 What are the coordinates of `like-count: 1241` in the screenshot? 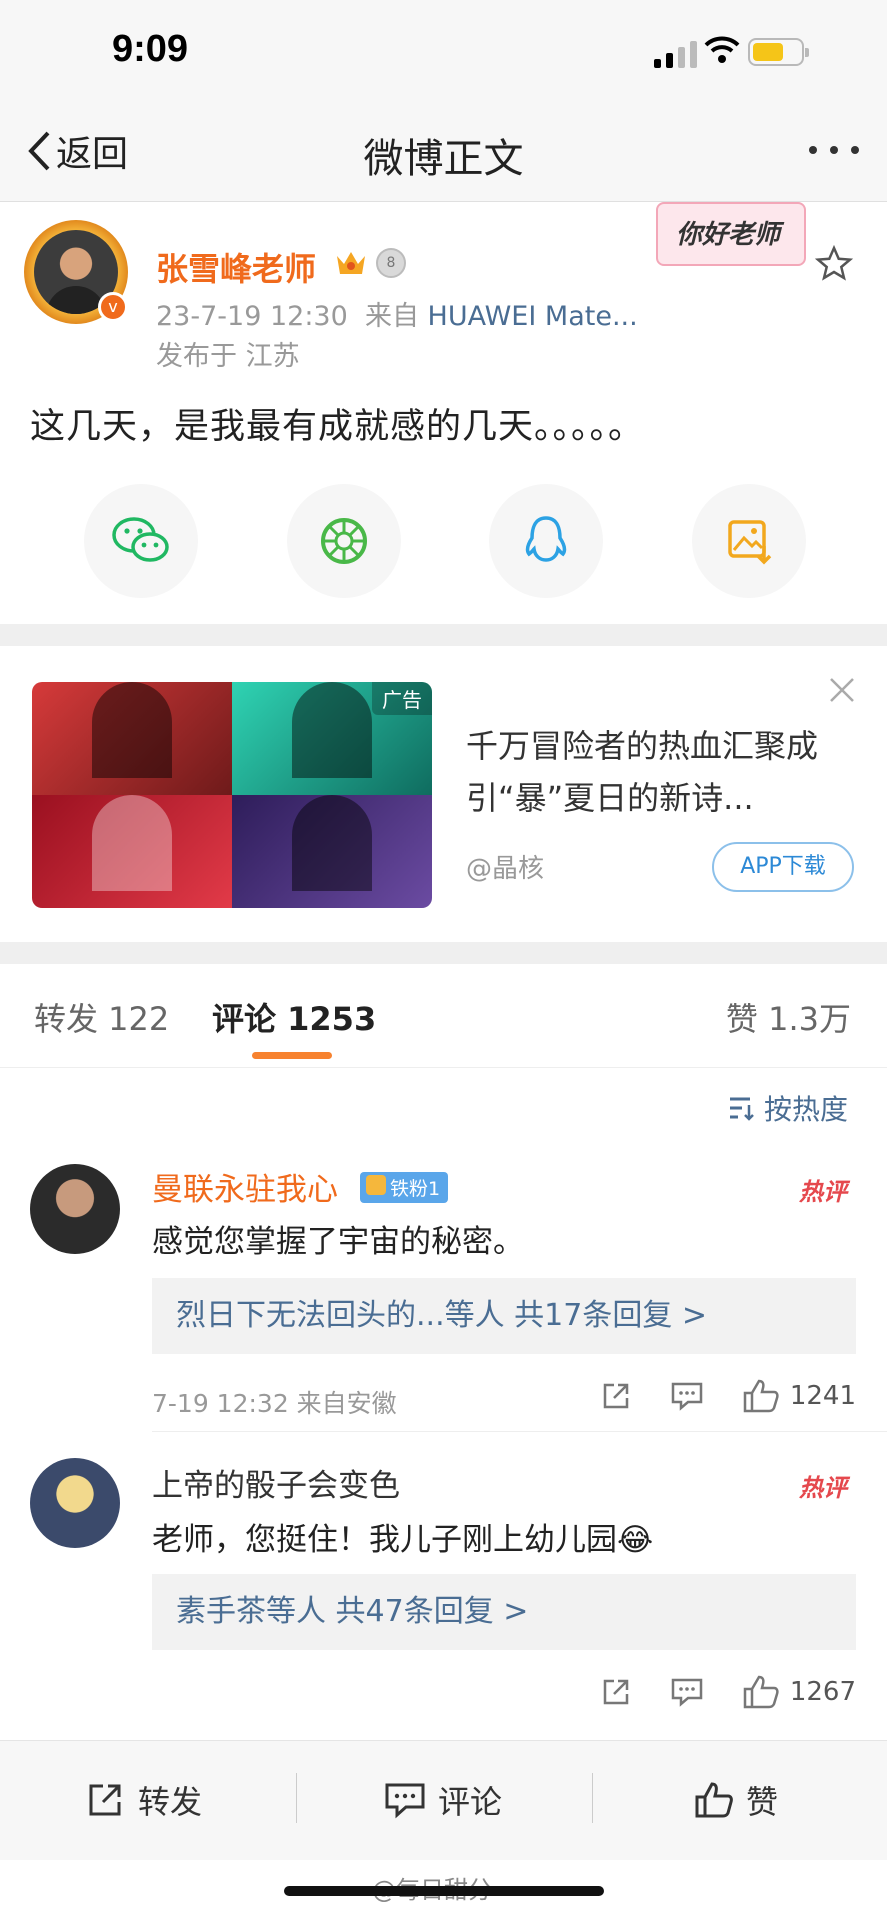 It's located at (822, 1396).